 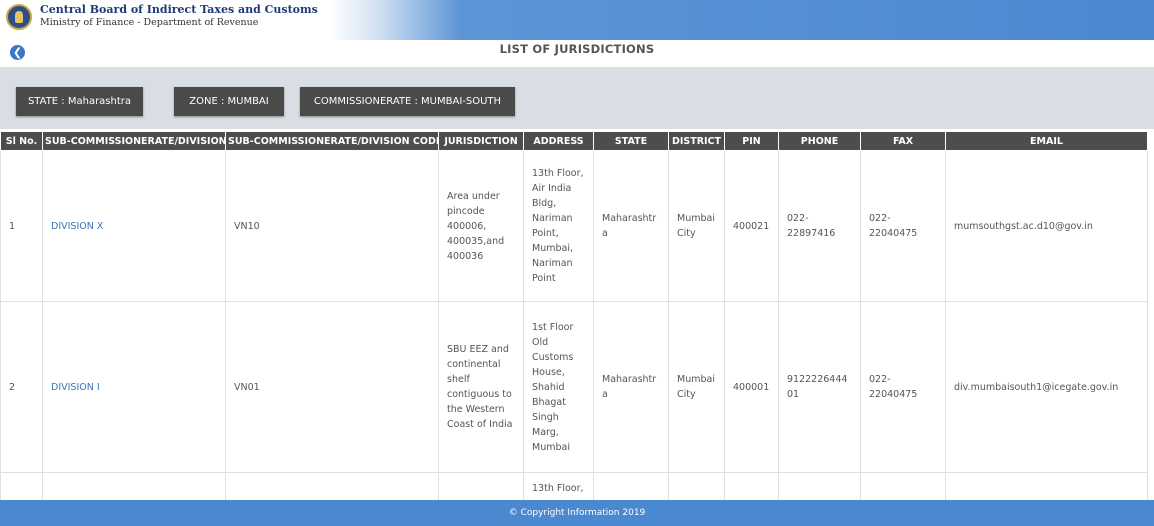 What do you see at coordinates (481, 486) in the screenshot?
I see `cell-jurisdiction` at bounding box center [481, 486].